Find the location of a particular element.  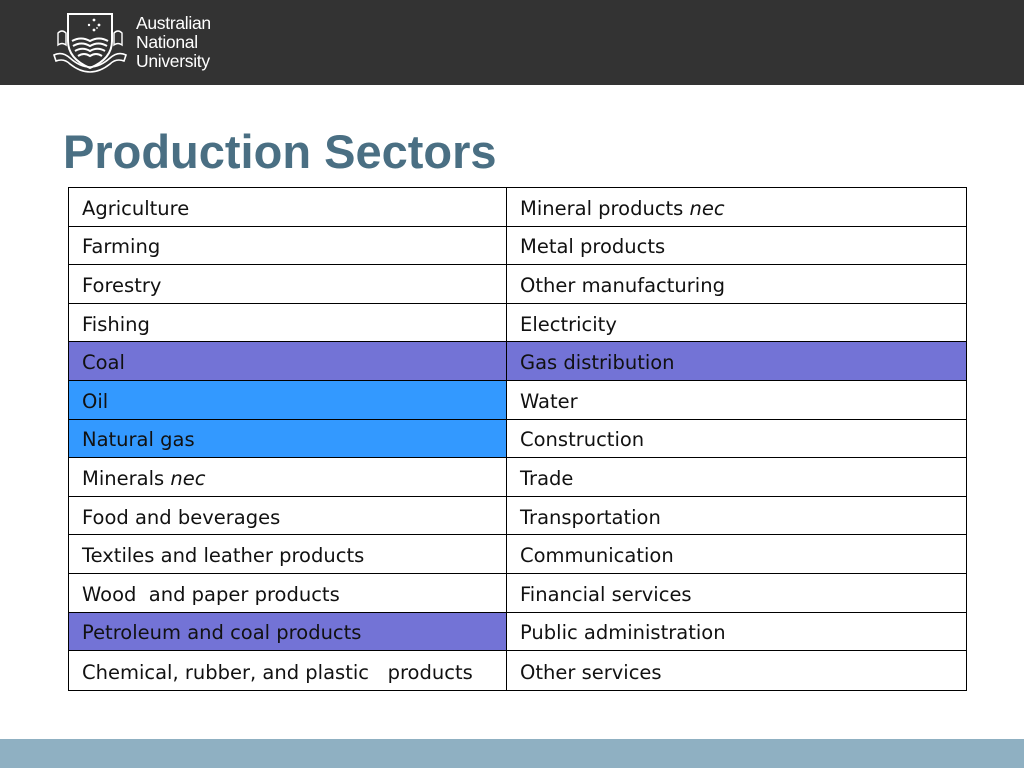

sector-label: Forestry is located at coordinates (122, 285).